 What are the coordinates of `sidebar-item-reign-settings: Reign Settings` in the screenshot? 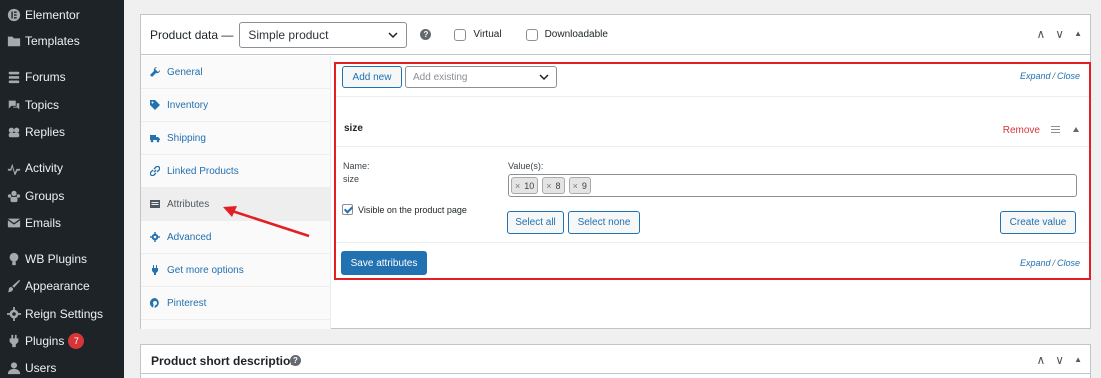 It's located at (62, 314).